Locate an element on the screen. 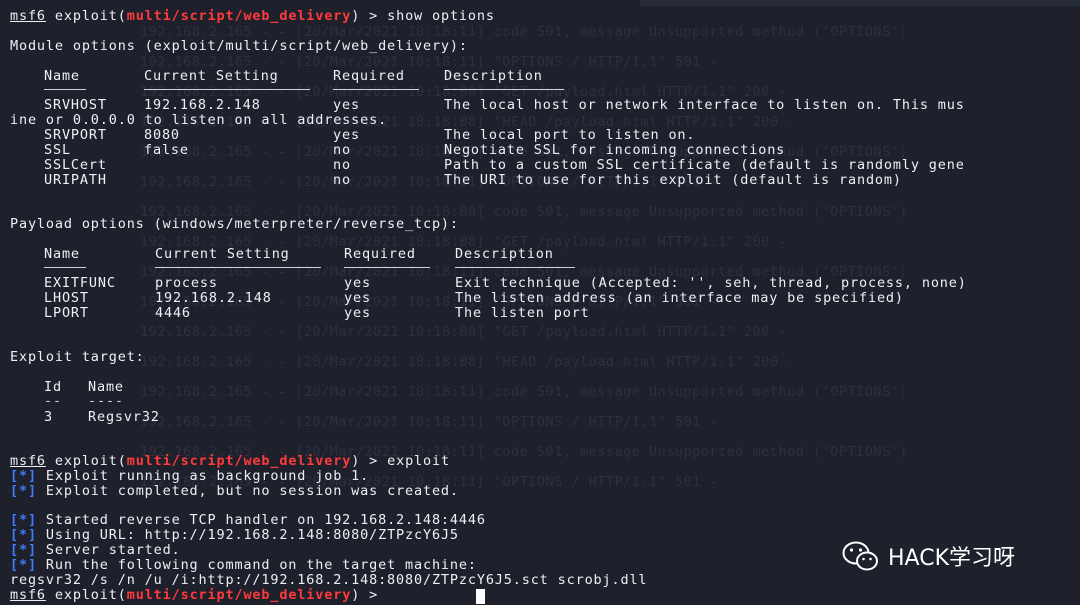 This screenshot has width=1080, height=605. table-cell: EXITFUNC is located at coordinates (80, 283).